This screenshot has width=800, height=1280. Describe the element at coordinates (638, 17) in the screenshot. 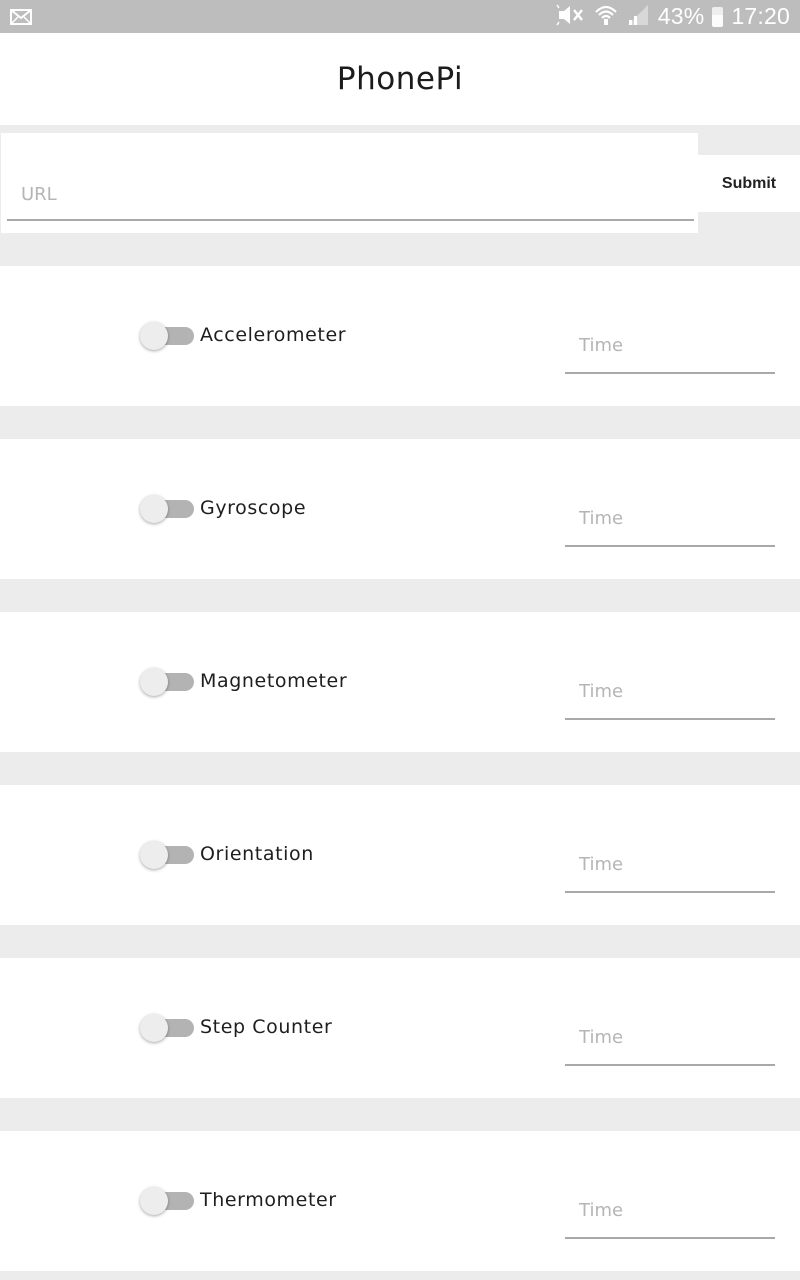

I see `signal-icon` at that location.